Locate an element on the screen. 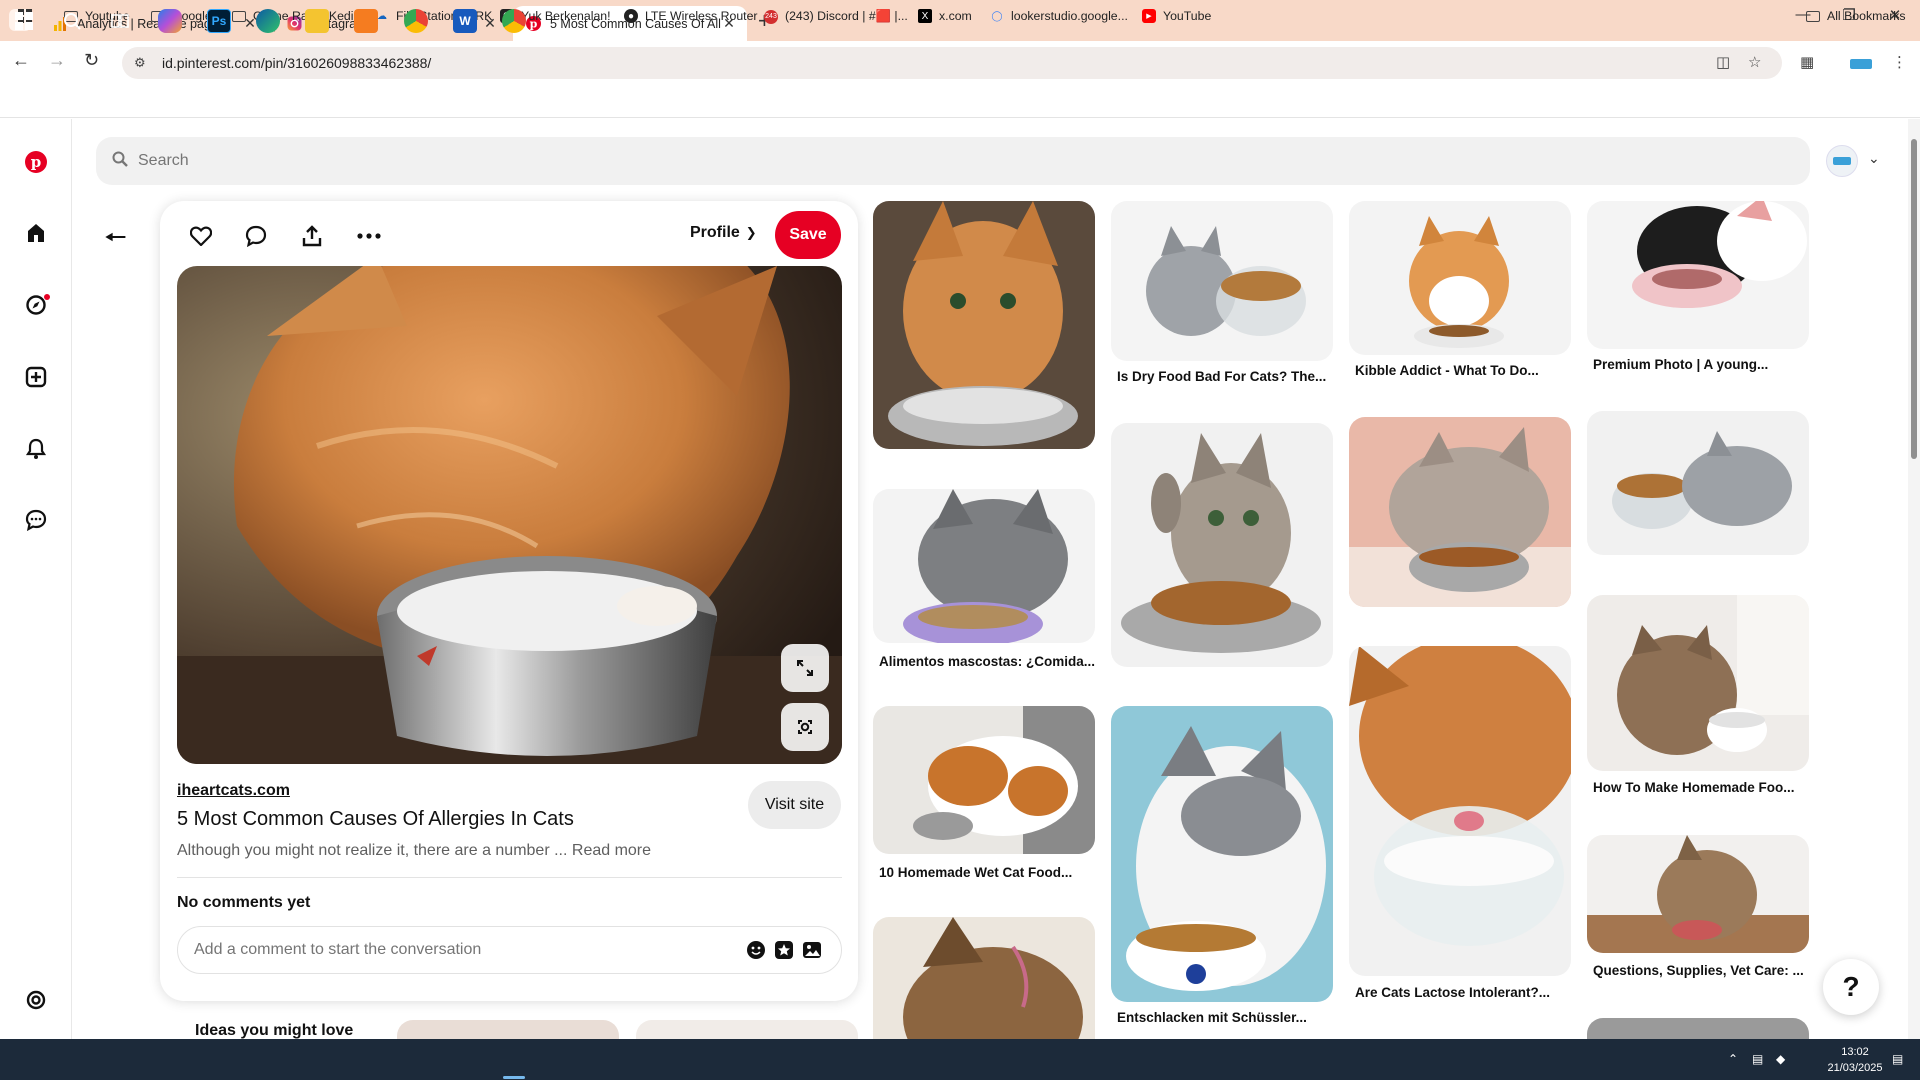 This screenshot has height=1080, width=1920. install-app-icon: ◫ is located at coordinates (1723, 62).